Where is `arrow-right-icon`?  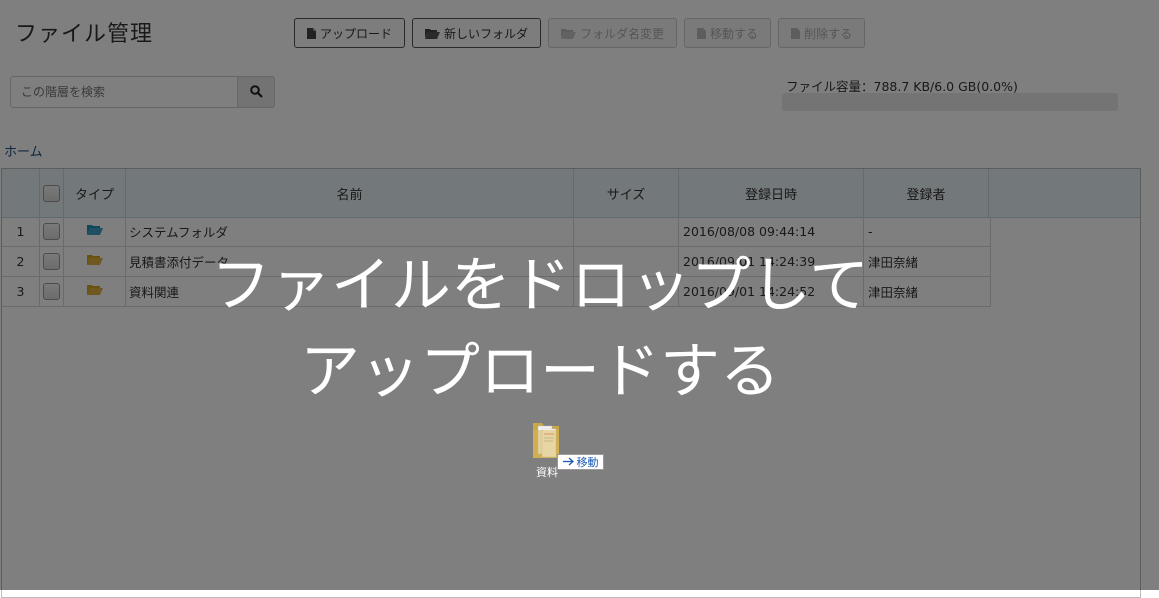 arrow-right-icon is located at coordinates (568, 462).